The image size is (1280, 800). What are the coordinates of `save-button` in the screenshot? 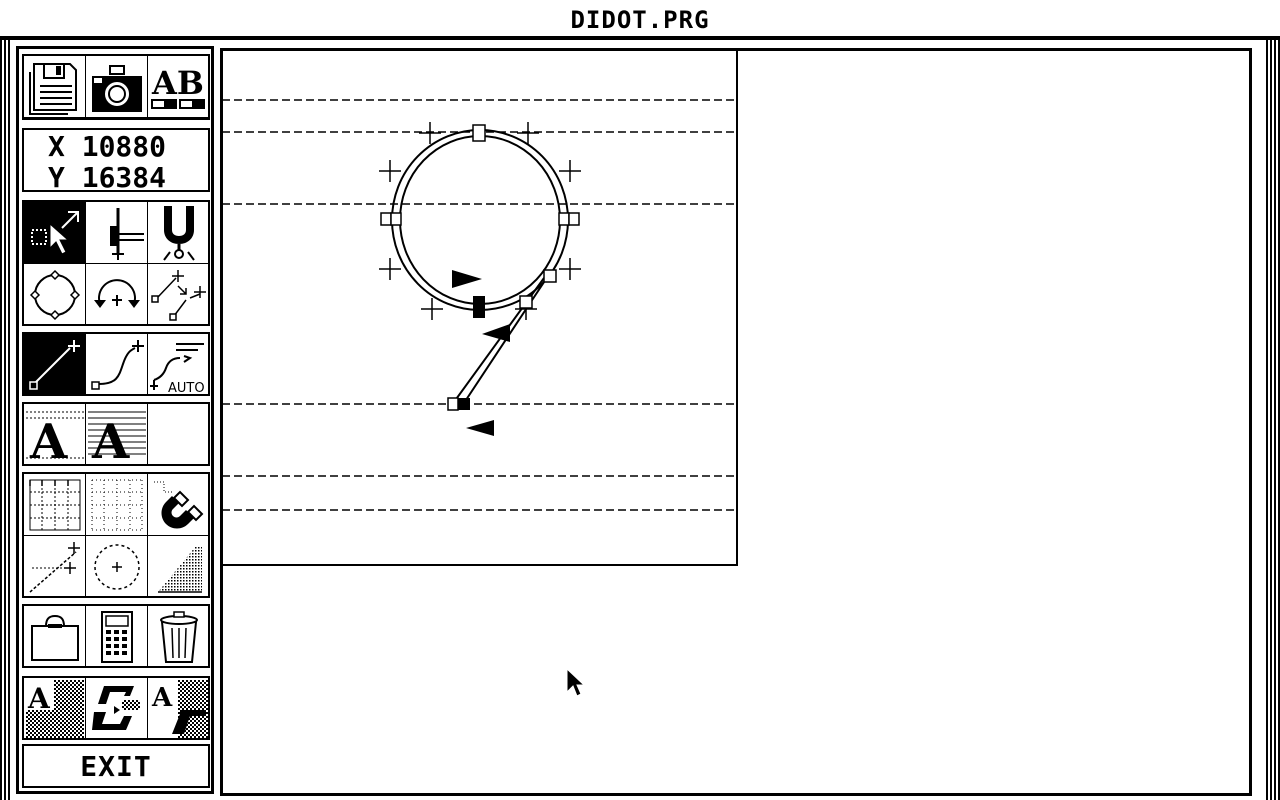 It's located at (55, 87).